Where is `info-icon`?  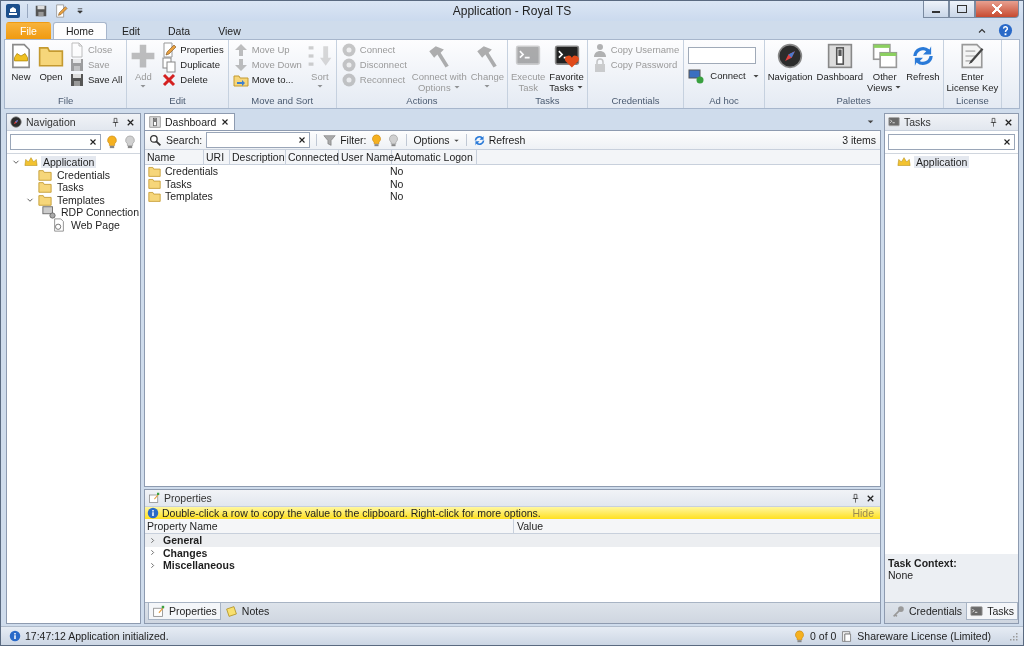
info-icon is located at coordinates (15, 636).